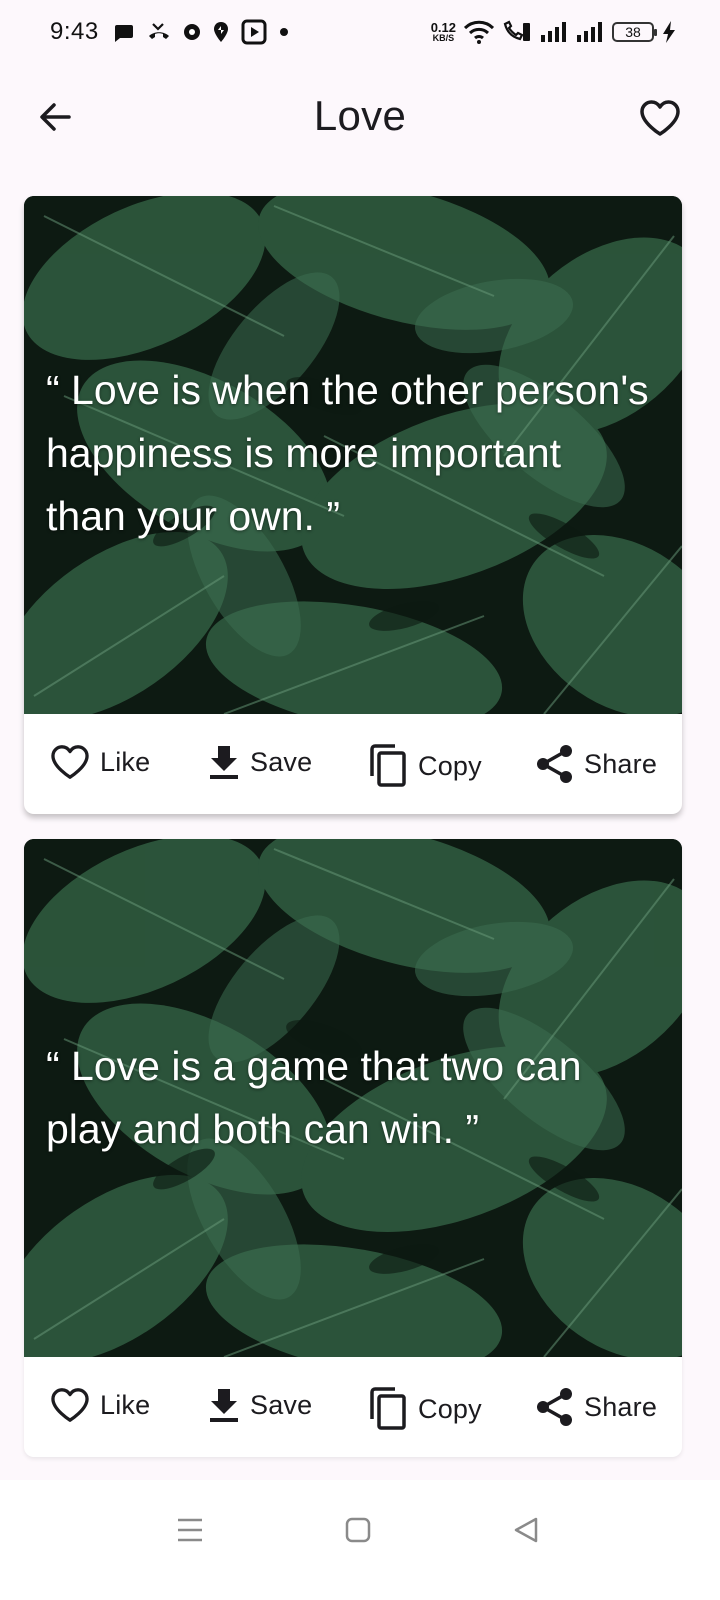 Image resolution: width=720 pixels, height=1600 pixels. I want to click on menu-icon, so click(190, 1530).